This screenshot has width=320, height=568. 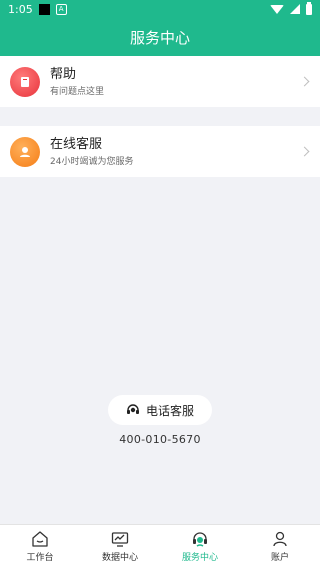 I want to click on signal-icon, so click(x=295, y=9).